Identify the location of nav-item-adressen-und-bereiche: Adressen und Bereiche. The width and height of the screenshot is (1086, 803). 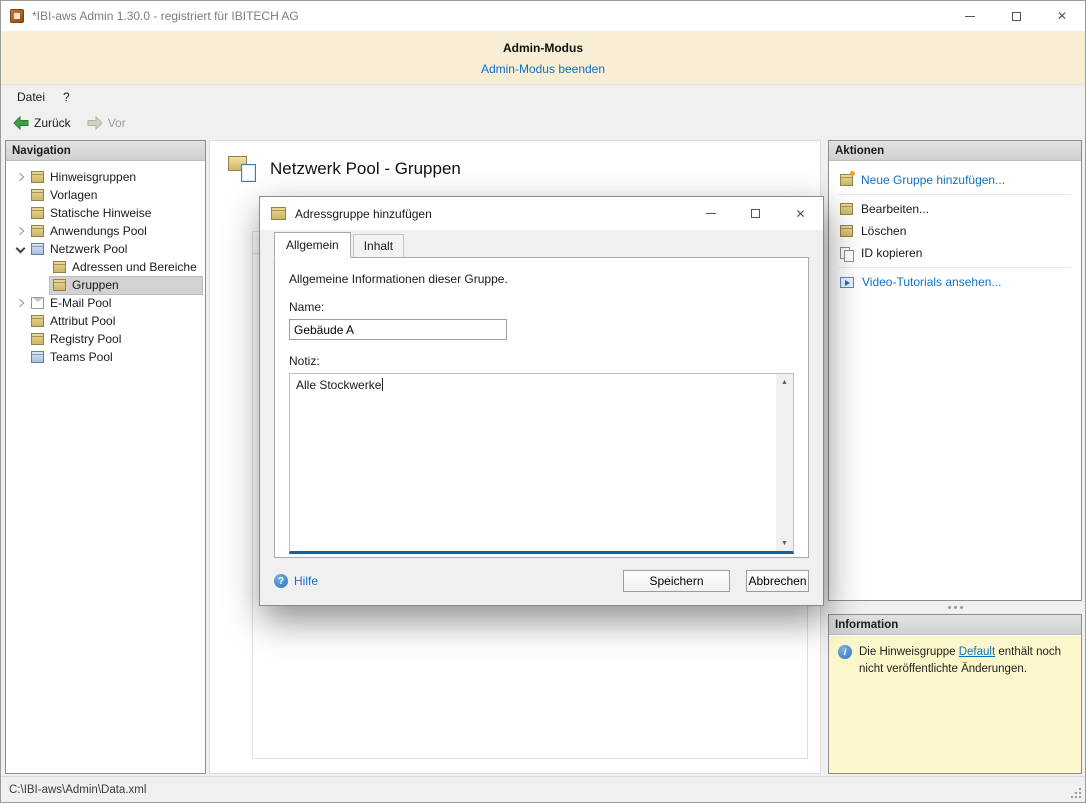
(105, 267).